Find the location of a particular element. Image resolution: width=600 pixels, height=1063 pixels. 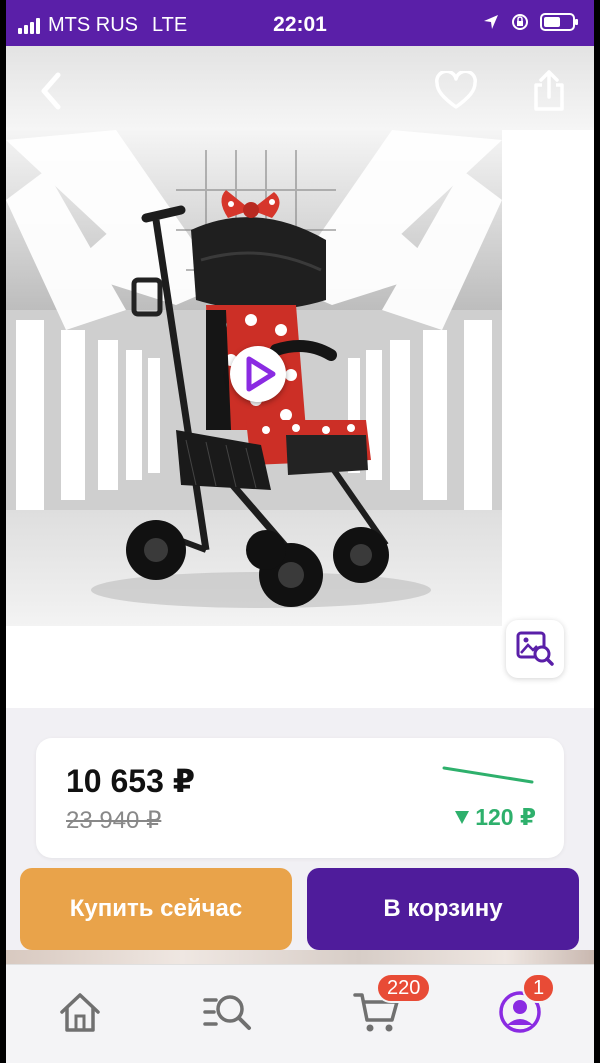

location-arrow-icon is located at coordinates (491, 22).